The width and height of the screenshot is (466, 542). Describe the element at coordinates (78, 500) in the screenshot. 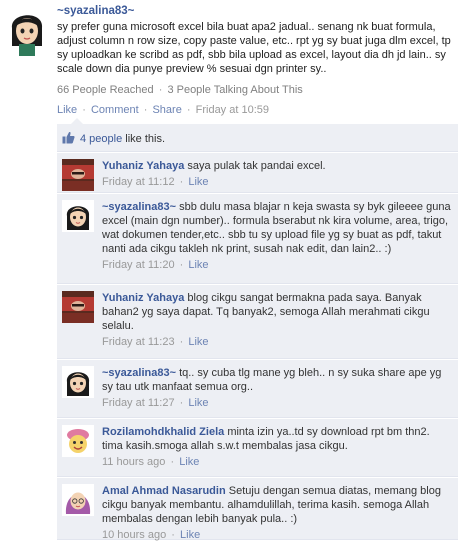

I see `cartoon-hijab-girl-icon` at that location.